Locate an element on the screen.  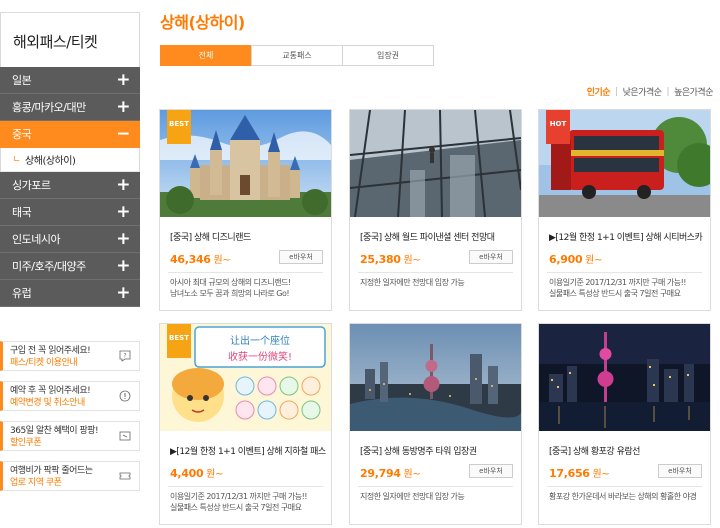
sidebar-item-label: 홍콩/마카오/대만 is located at coordinates (49, 107).